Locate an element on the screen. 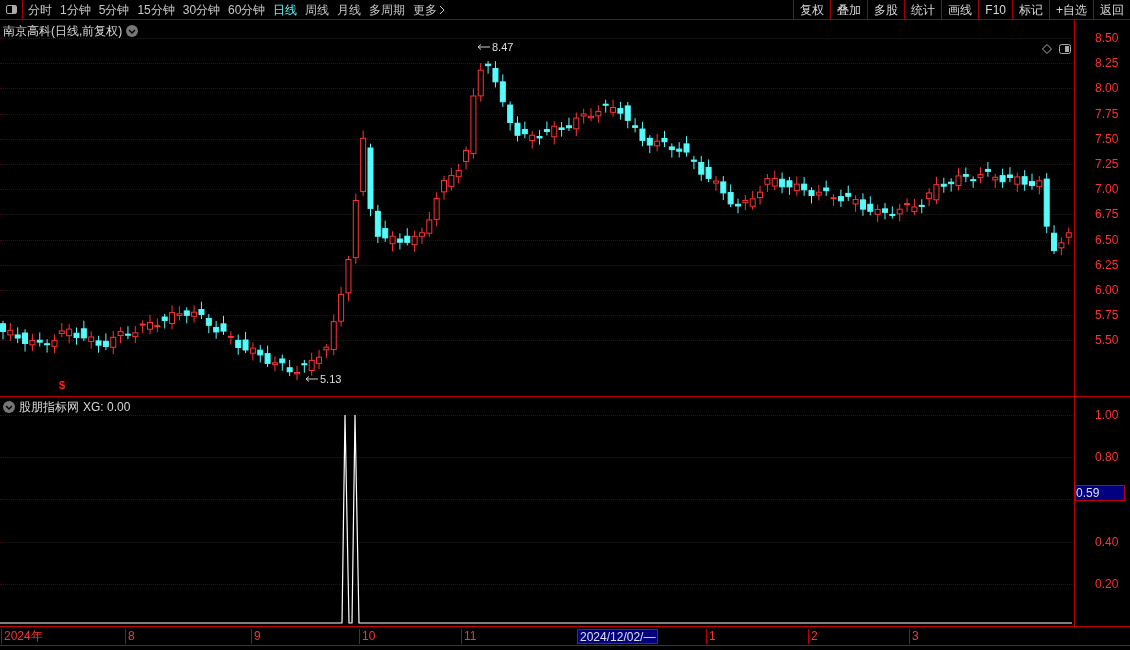 Image resolution: width=1130 pixels, height=650 pixels. indicator-reading: XG: 0.00 is located at coordinates (107, 407).